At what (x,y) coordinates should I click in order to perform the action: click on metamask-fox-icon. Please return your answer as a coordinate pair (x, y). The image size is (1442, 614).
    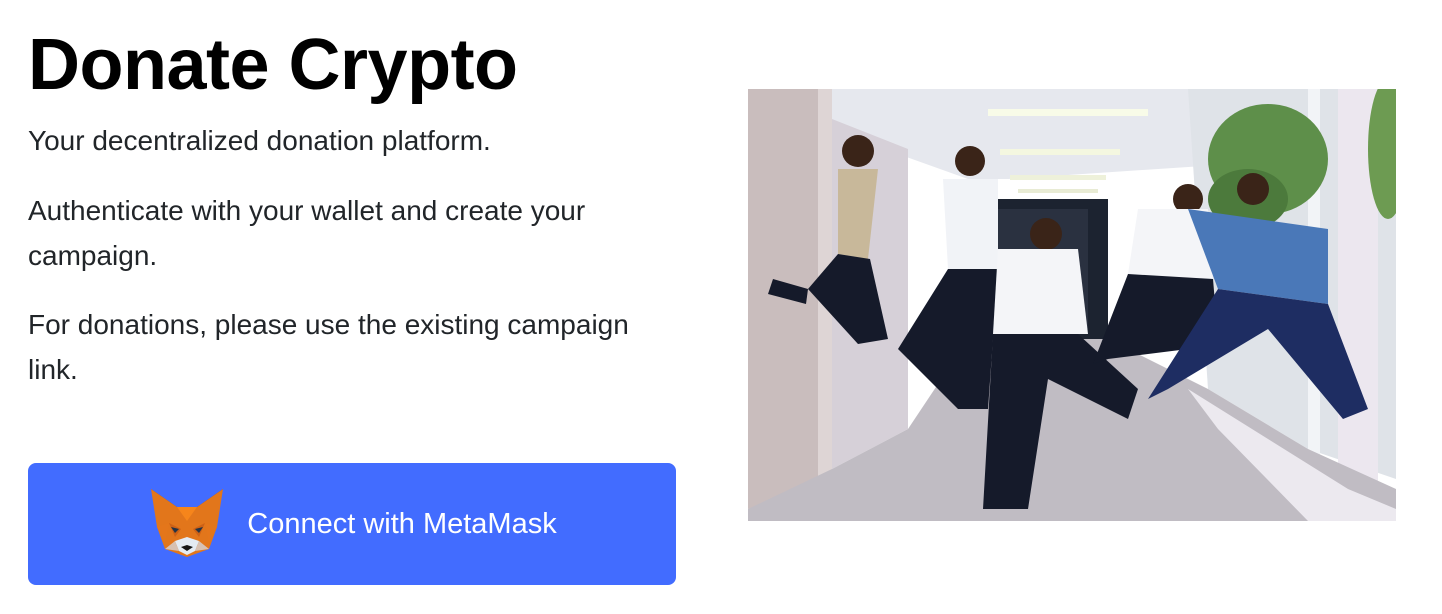
    Looking at the image, I should click on (187, 523).